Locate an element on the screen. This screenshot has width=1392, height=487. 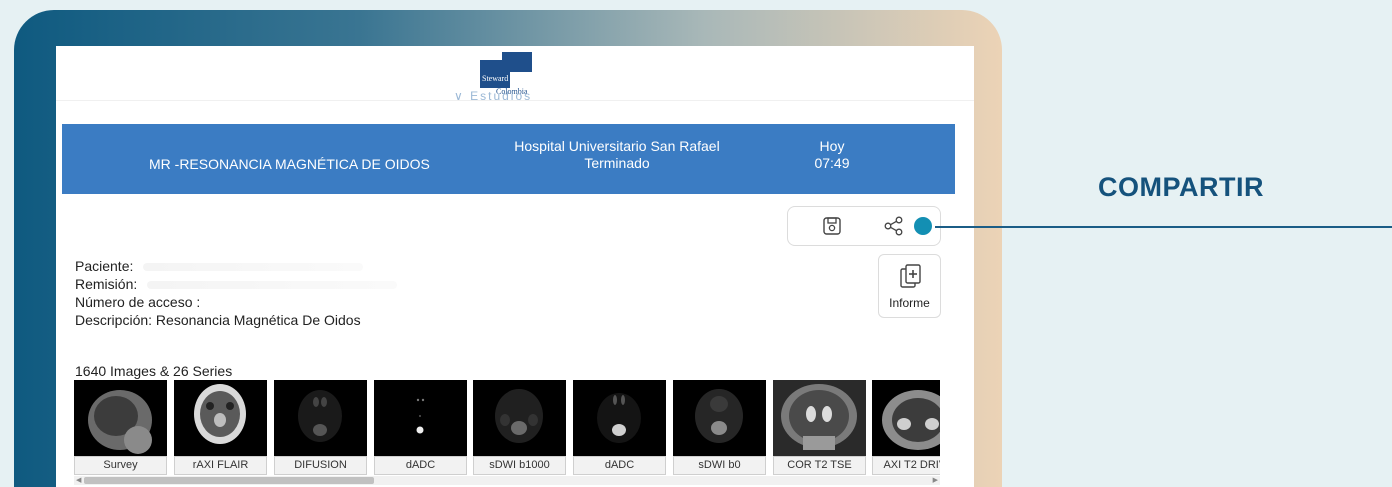
studies-tab-label: ∨ Estudios is located at coordinates (514, 95).